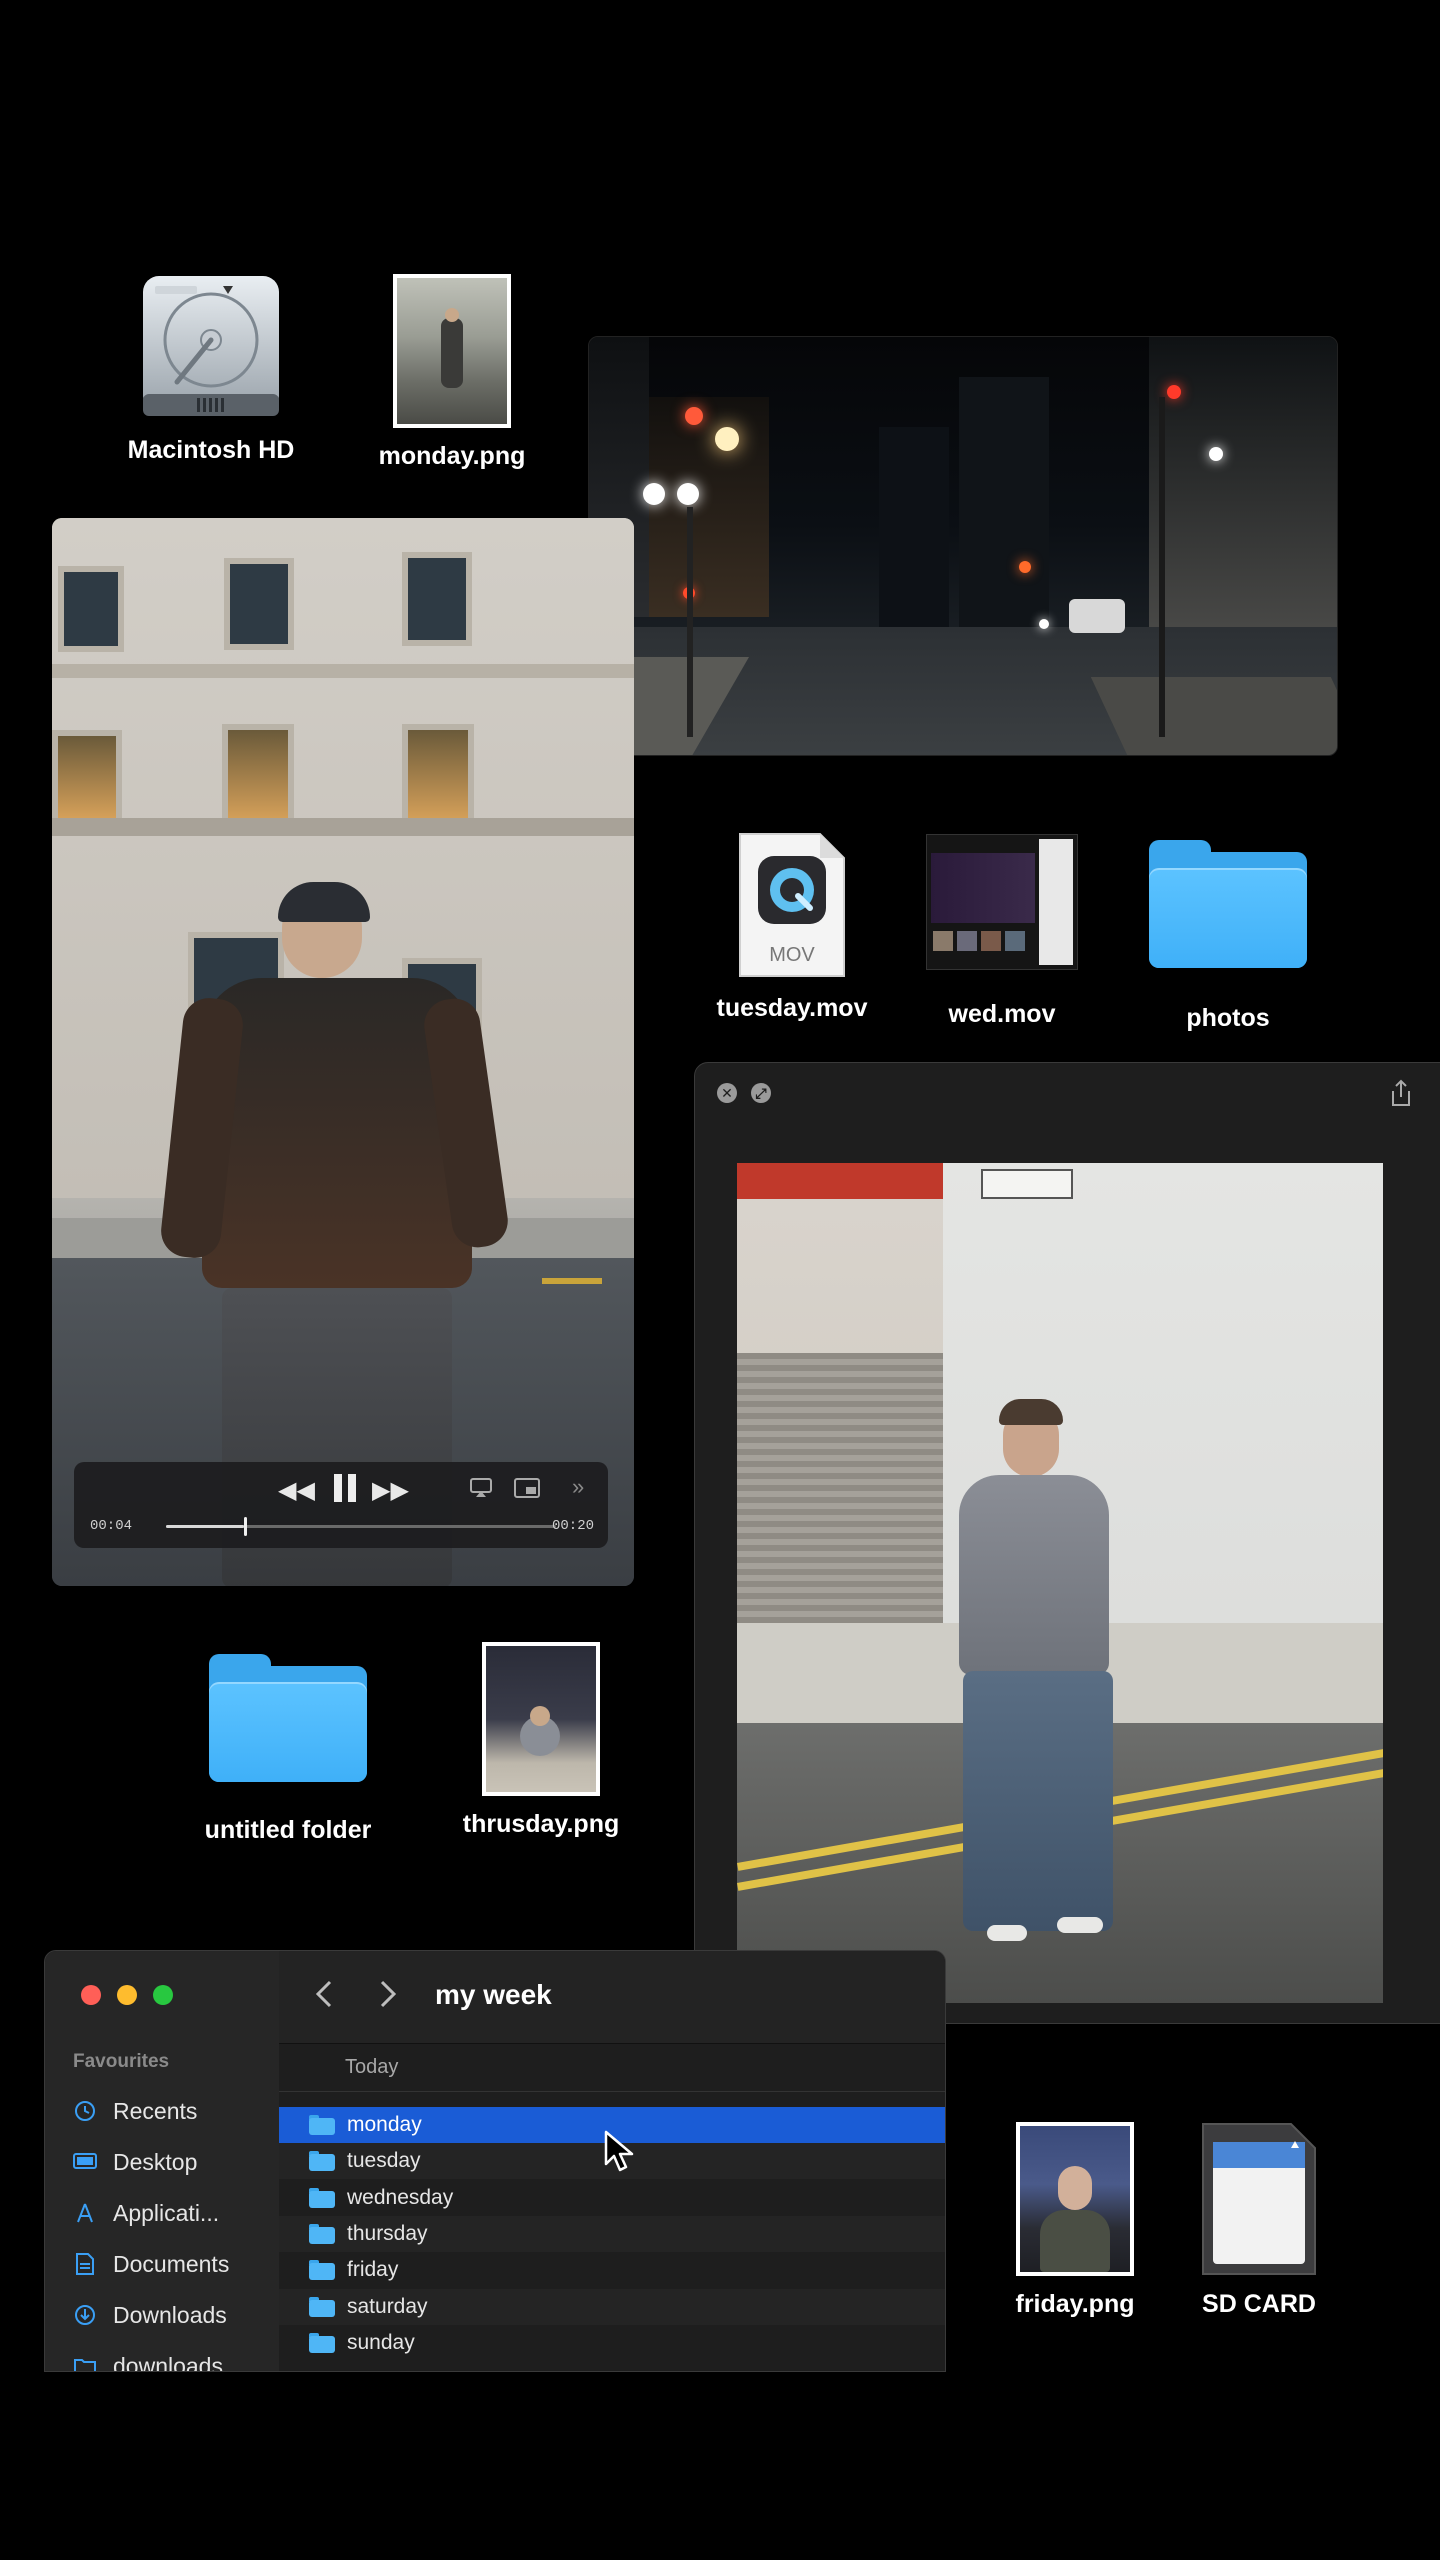 The width and height of the screenshot is (1440, 2560). I want to click on duration: 00:20, so click(573, 1526).